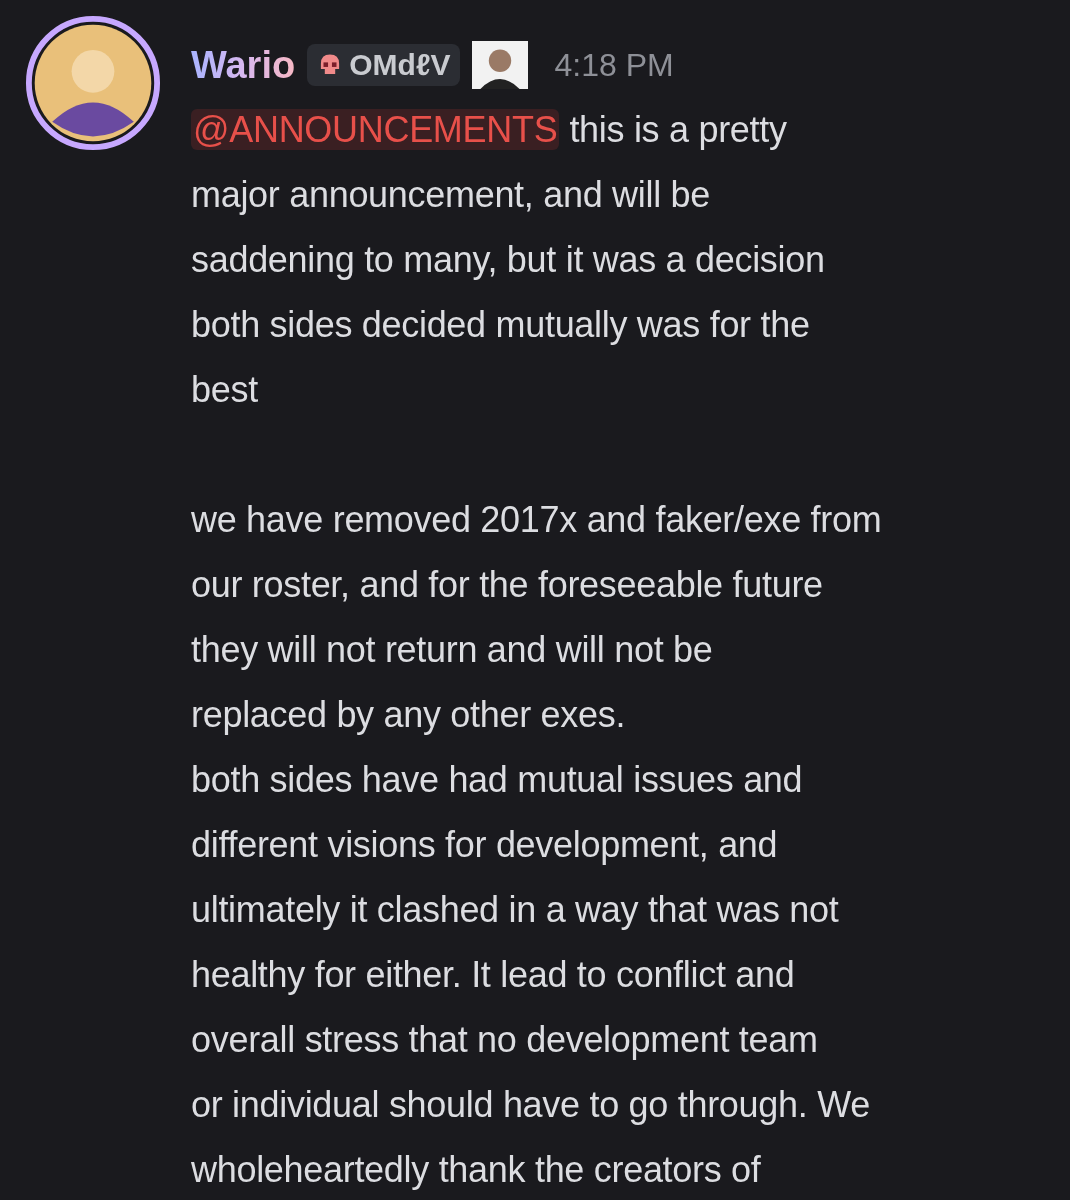  Describe the element at coordinates (614, 65) in the screenshot. I see `timestamp: 4:18 PM` at that location.